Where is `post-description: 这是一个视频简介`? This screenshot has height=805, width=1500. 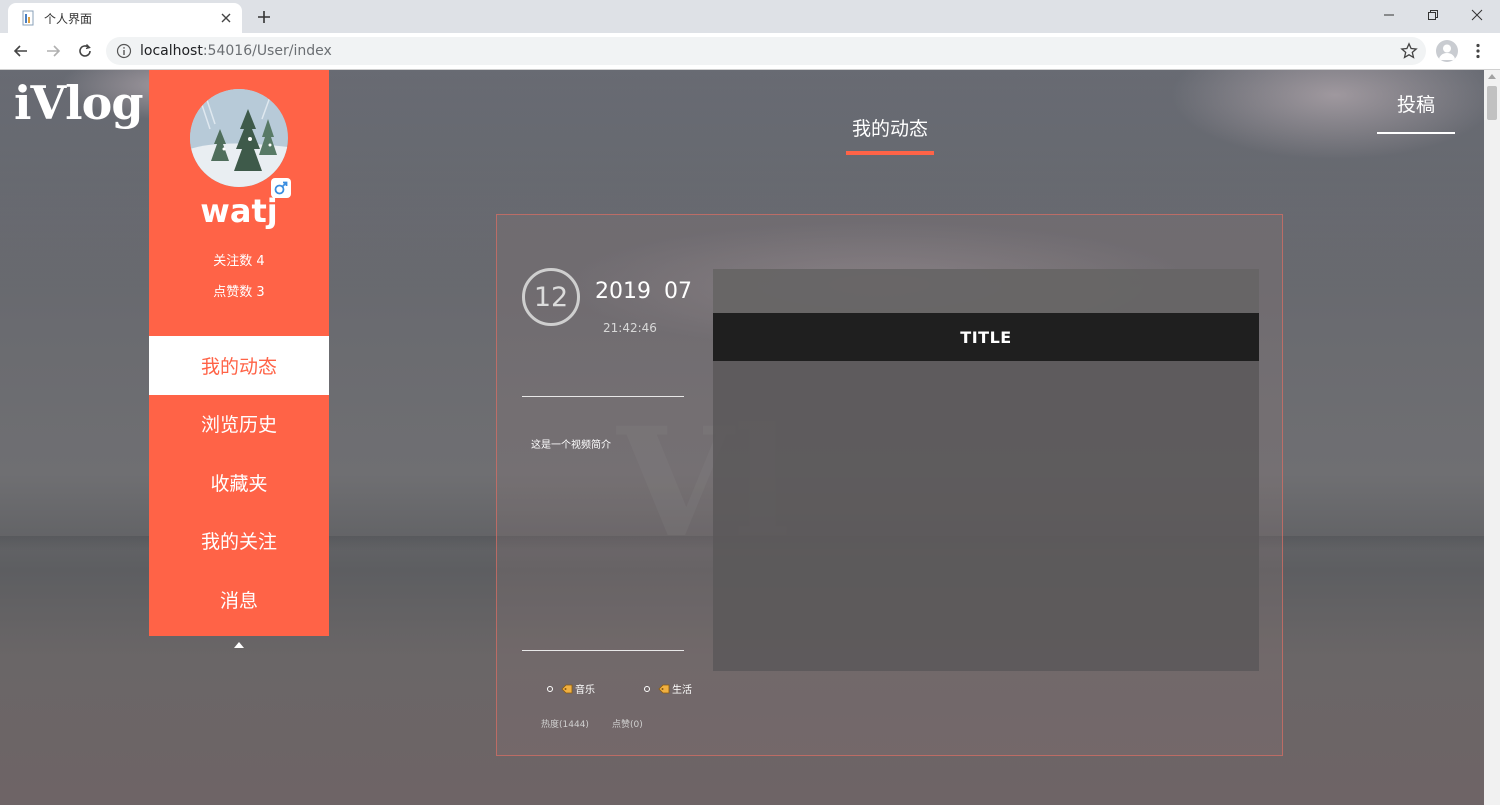
post-description: 这是一个视频简介 is located at coordinates (571, 445).